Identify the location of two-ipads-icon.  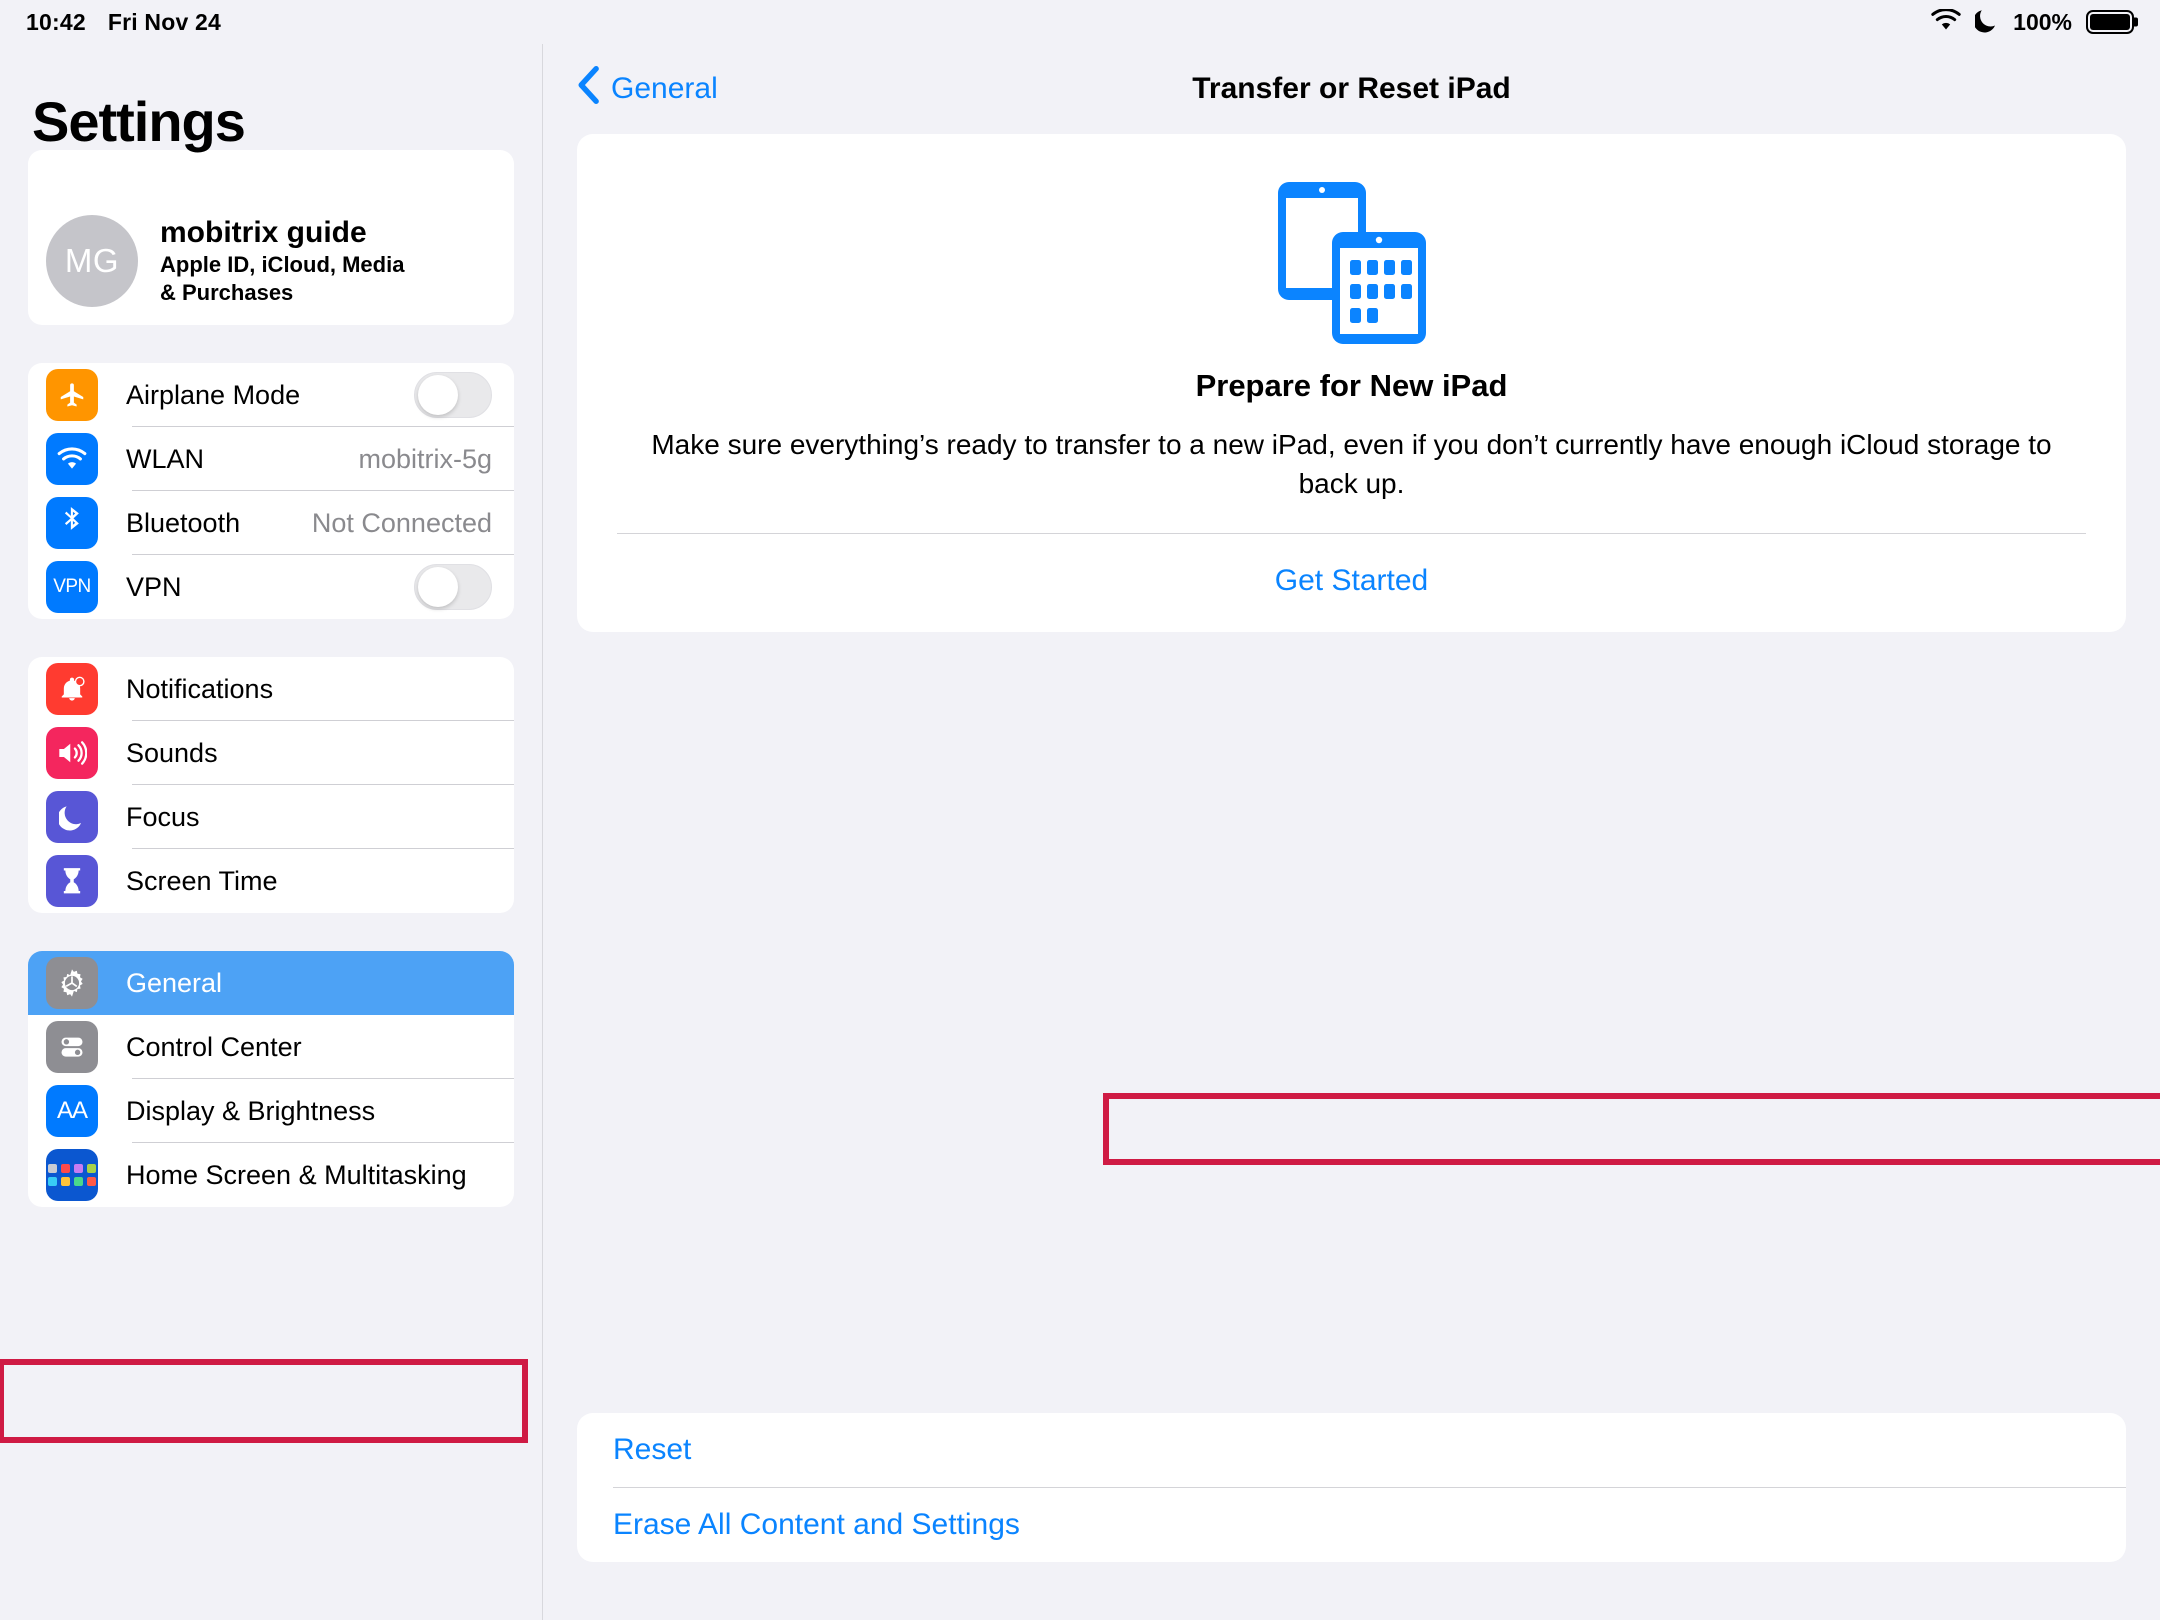
(1351, 262).